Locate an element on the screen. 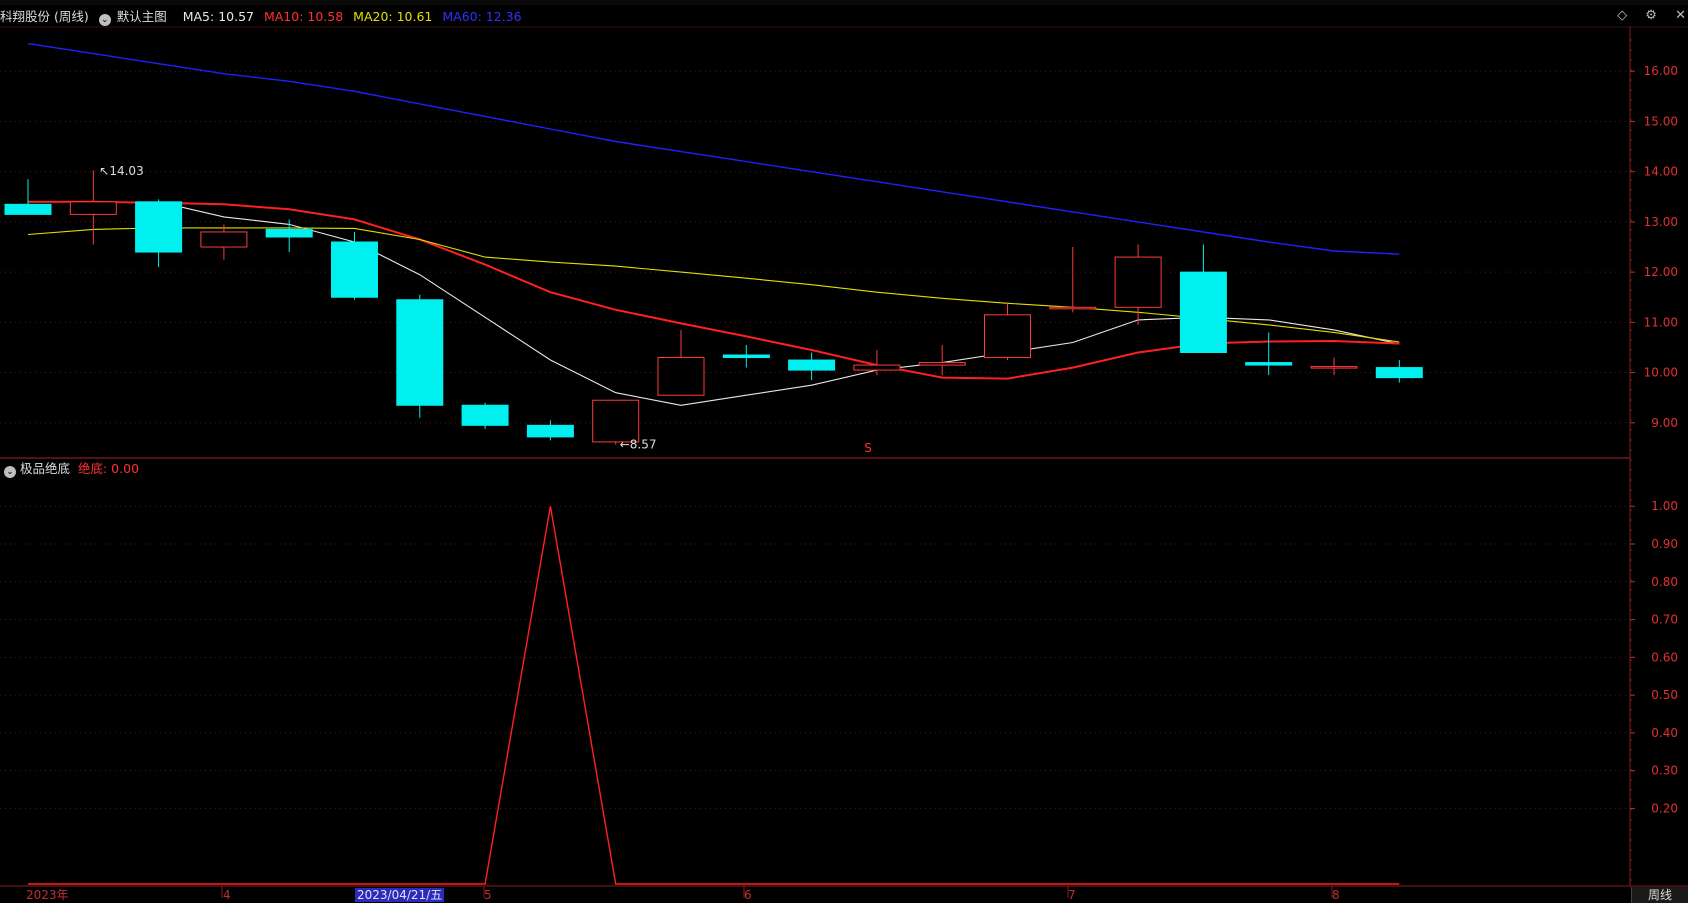 The height and width of the screenshot is (903, 1688). x-label-may: 5 is located at coordinates (488, 895).